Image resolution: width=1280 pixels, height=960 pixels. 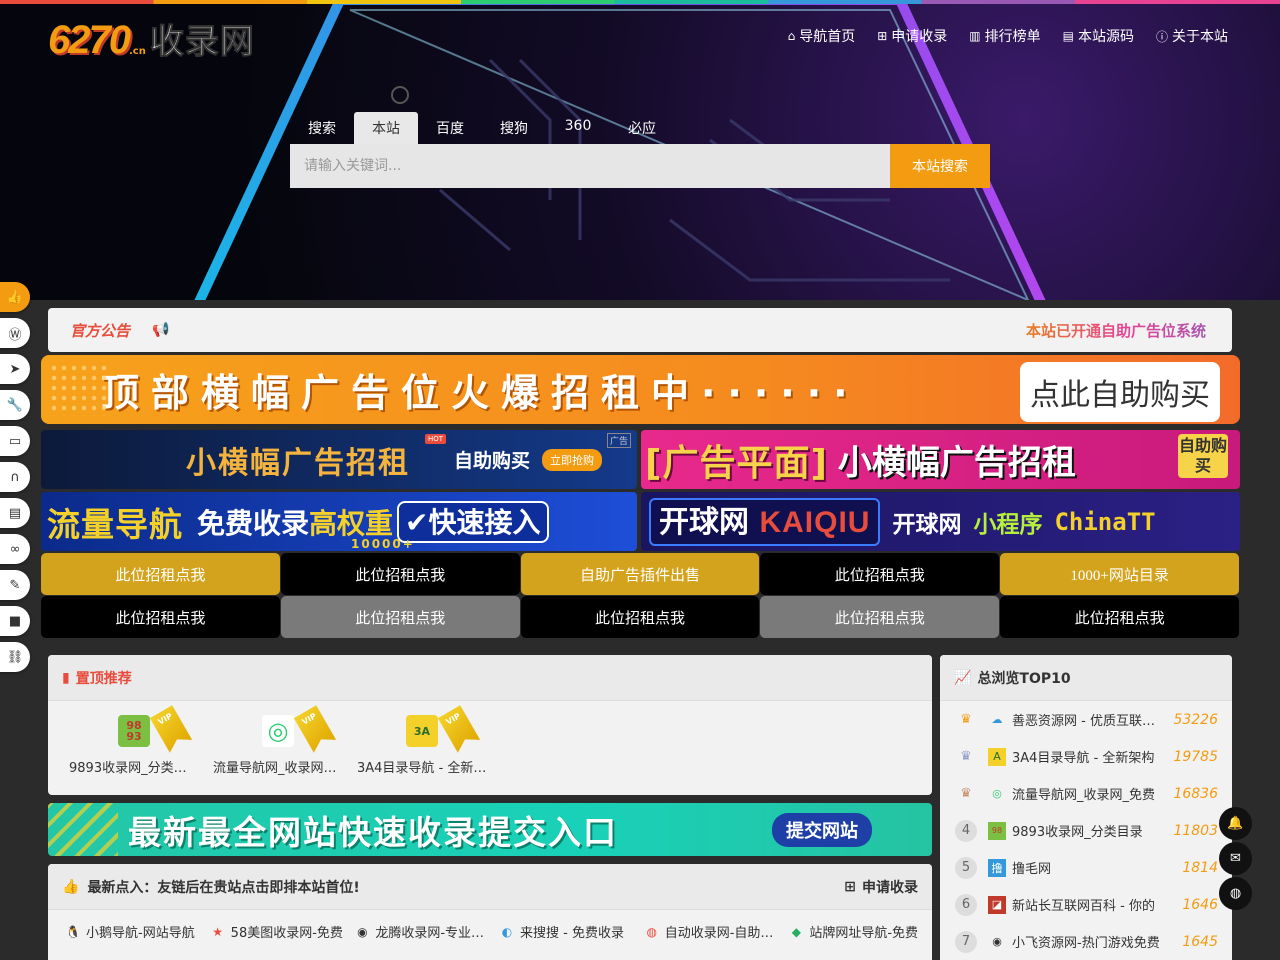 I want to click on site-favicon: 3A, so click(x=422, y=731).